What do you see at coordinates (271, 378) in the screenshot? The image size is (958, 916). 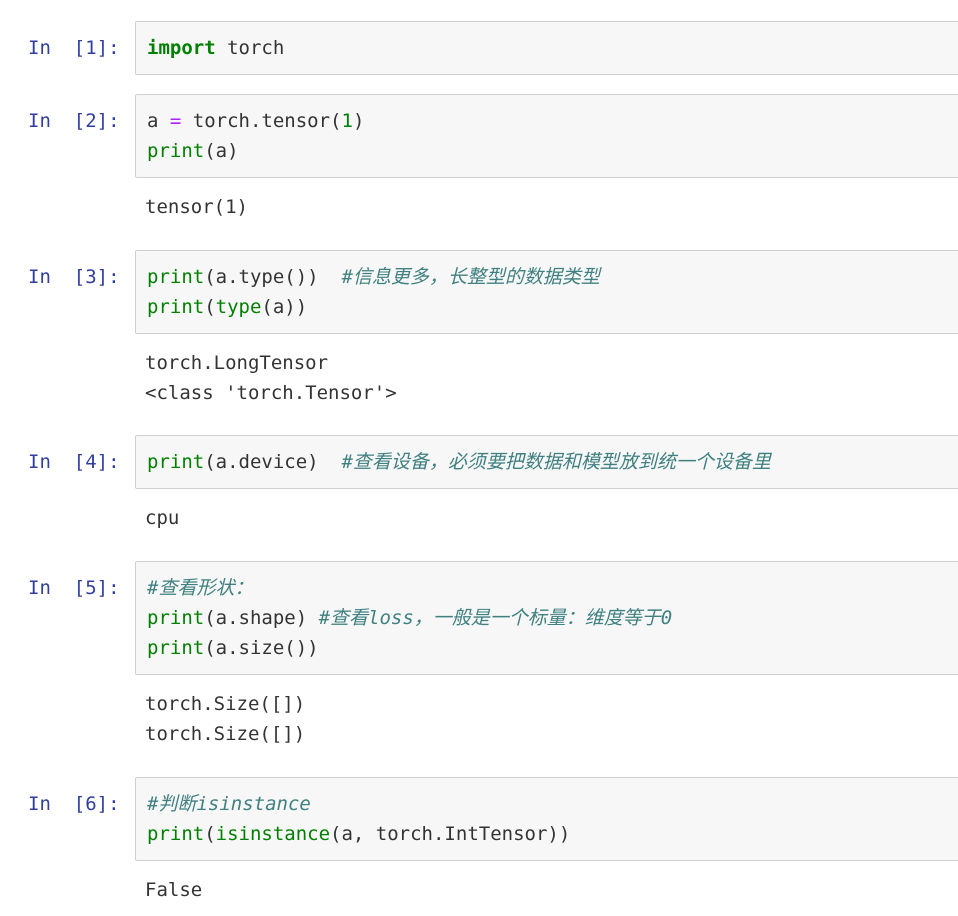 I see `cell-output: torch.LongTensor <class 'torch.Tensor'>` at bounding box center [271, 378].